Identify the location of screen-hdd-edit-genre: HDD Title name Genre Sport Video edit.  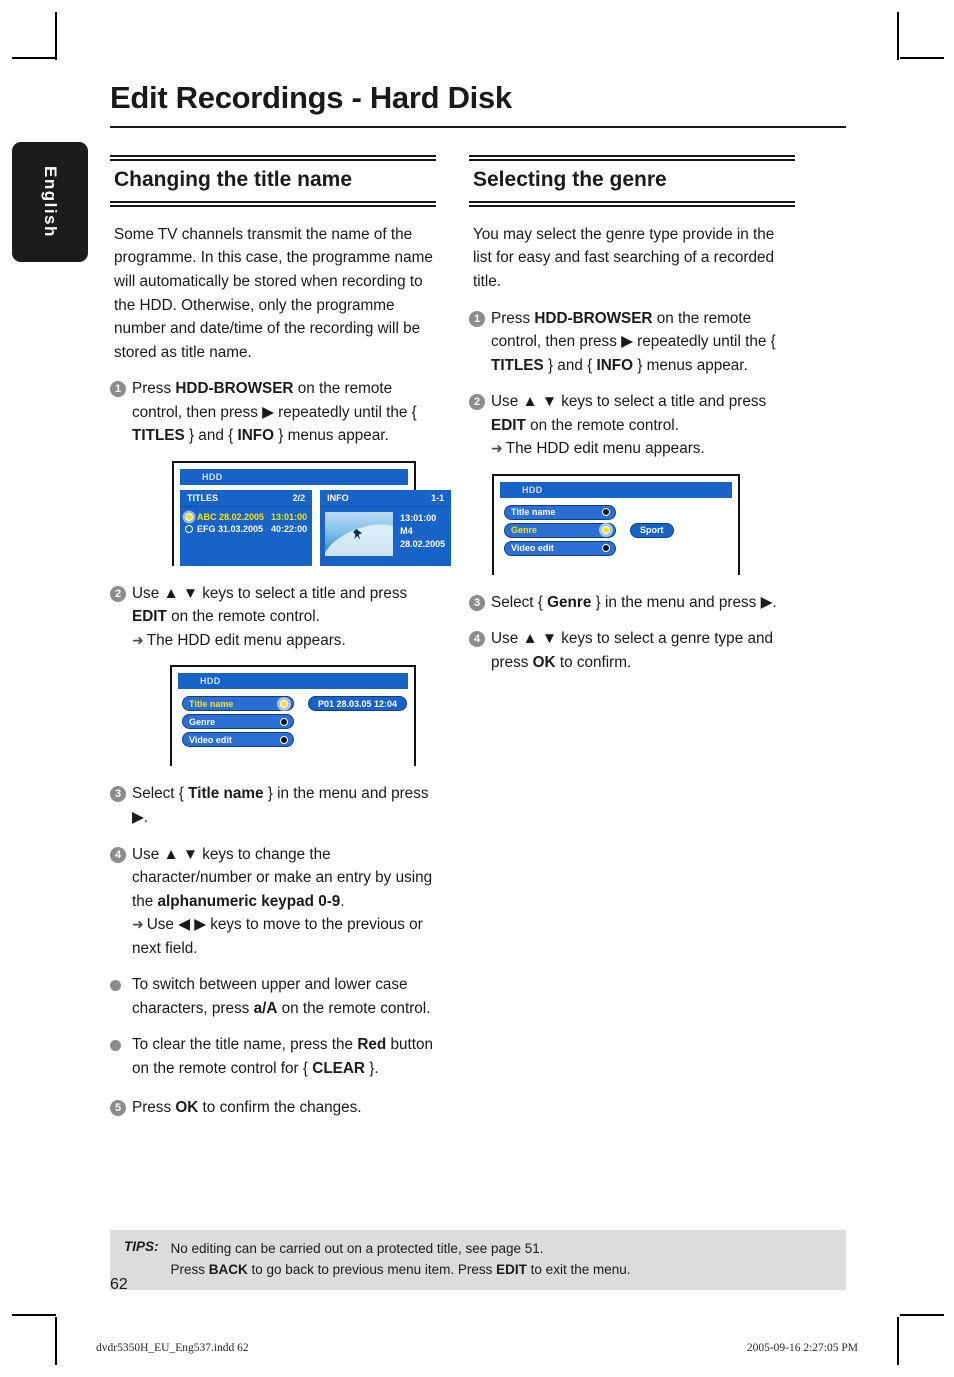
(616, 524).